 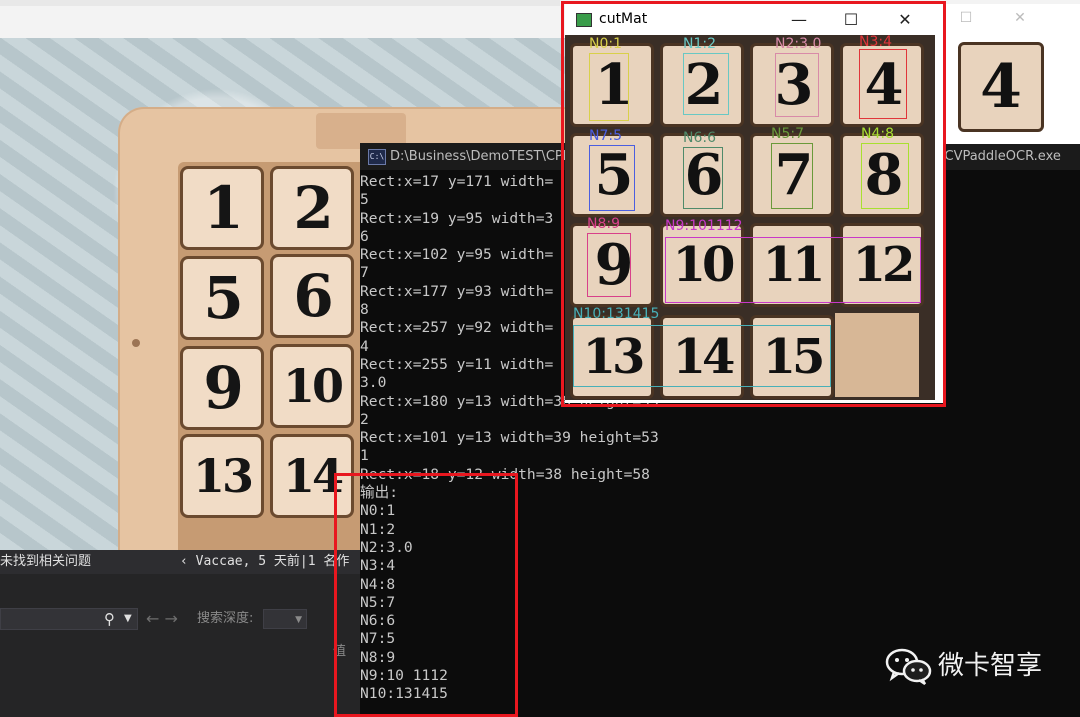 I want to click on search-input, so click(x=69, y=619).